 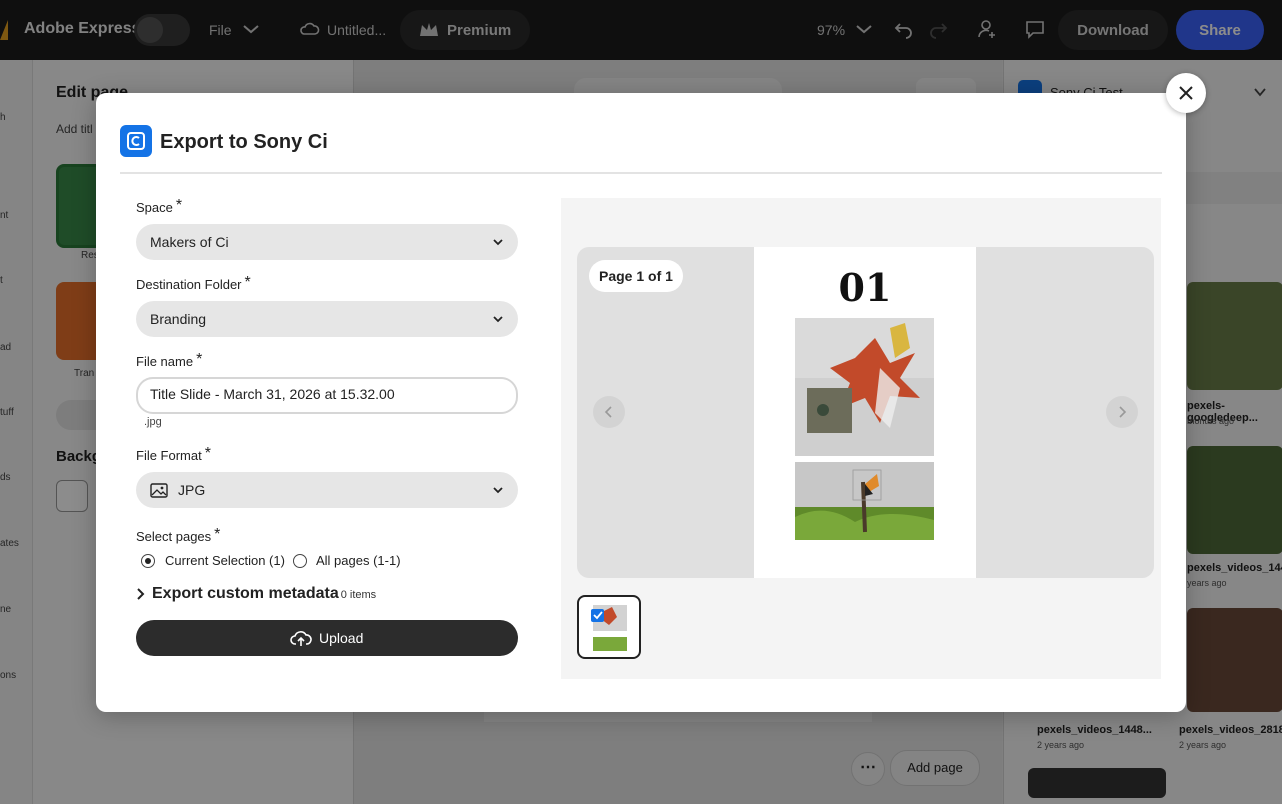 I want to click on close-icon, so click(x=1186, y=93).